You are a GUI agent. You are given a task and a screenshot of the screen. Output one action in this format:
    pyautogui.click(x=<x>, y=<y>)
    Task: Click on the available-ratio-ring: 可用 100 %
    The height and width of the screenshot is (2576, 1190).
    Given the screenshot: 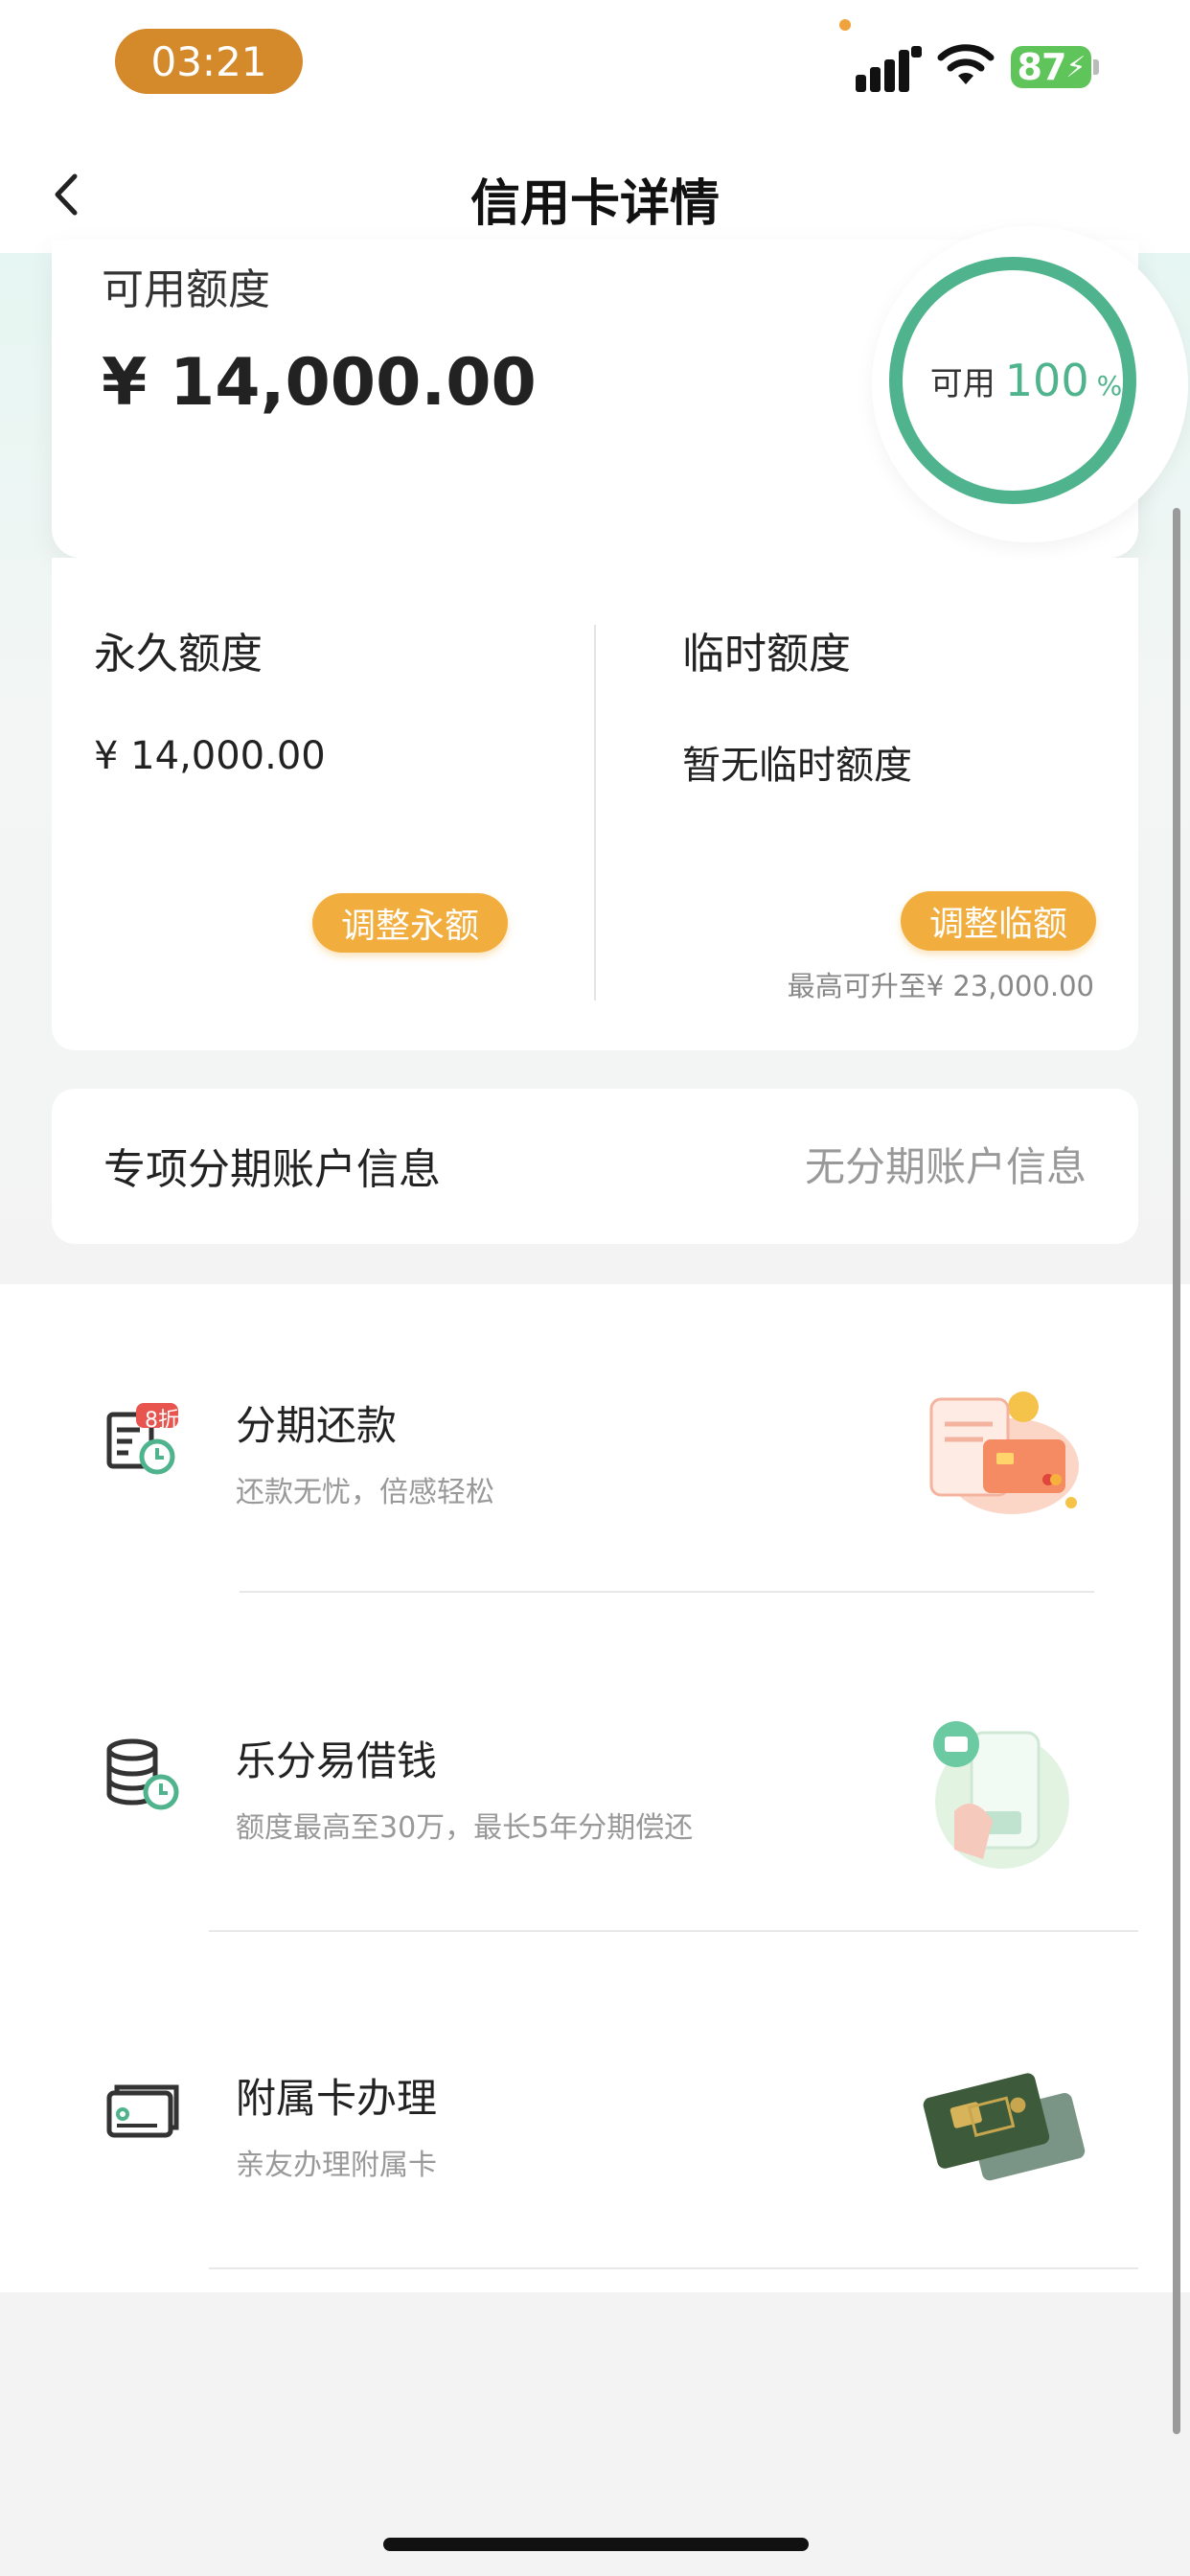 What is the action you would take?
    pyautogui.click(x=1030, y=384)
    